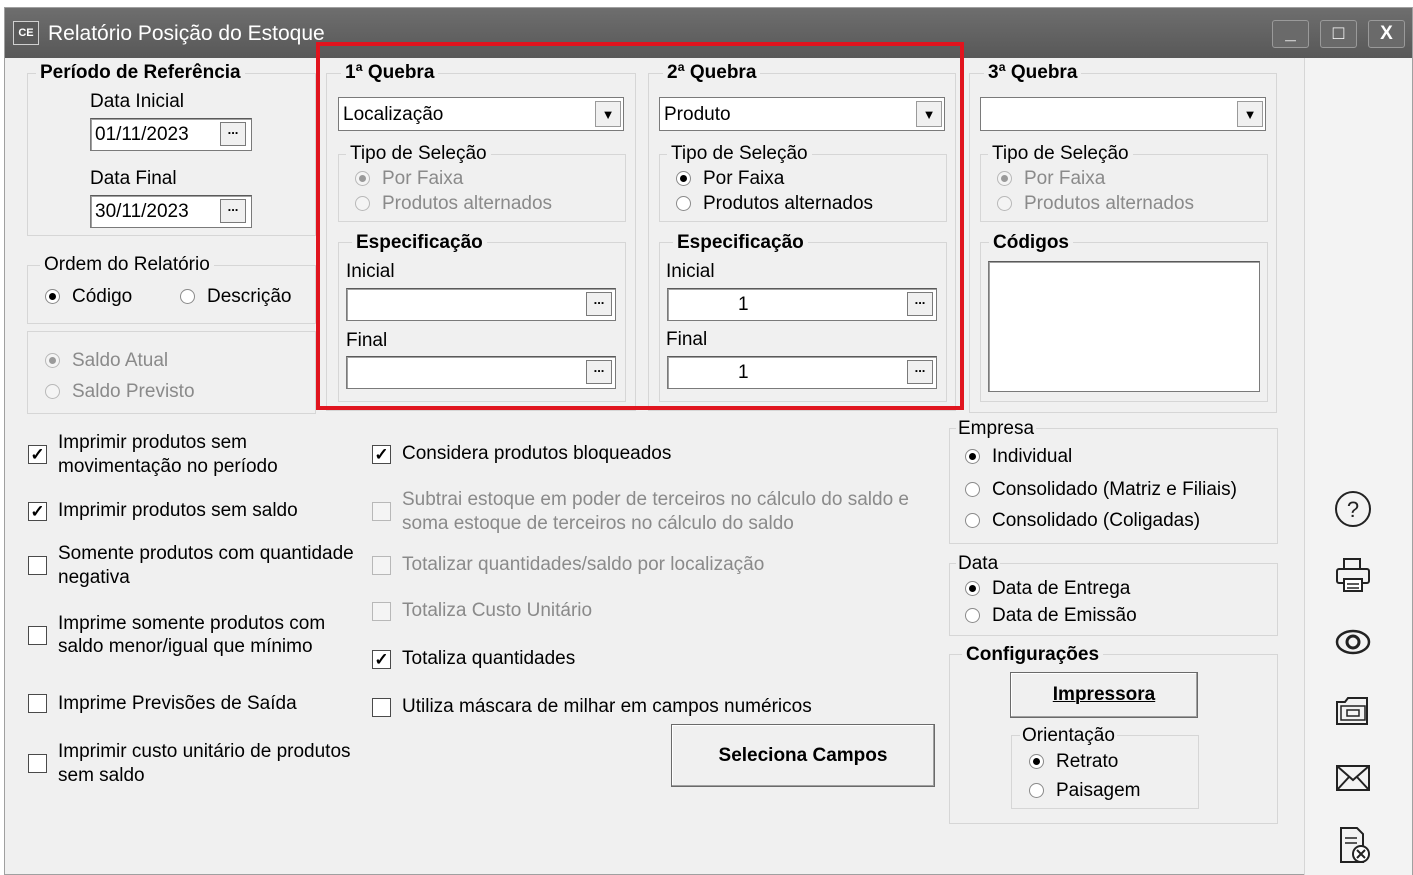  I want to click on empresa-coligadas-radio, so click(972, 520).